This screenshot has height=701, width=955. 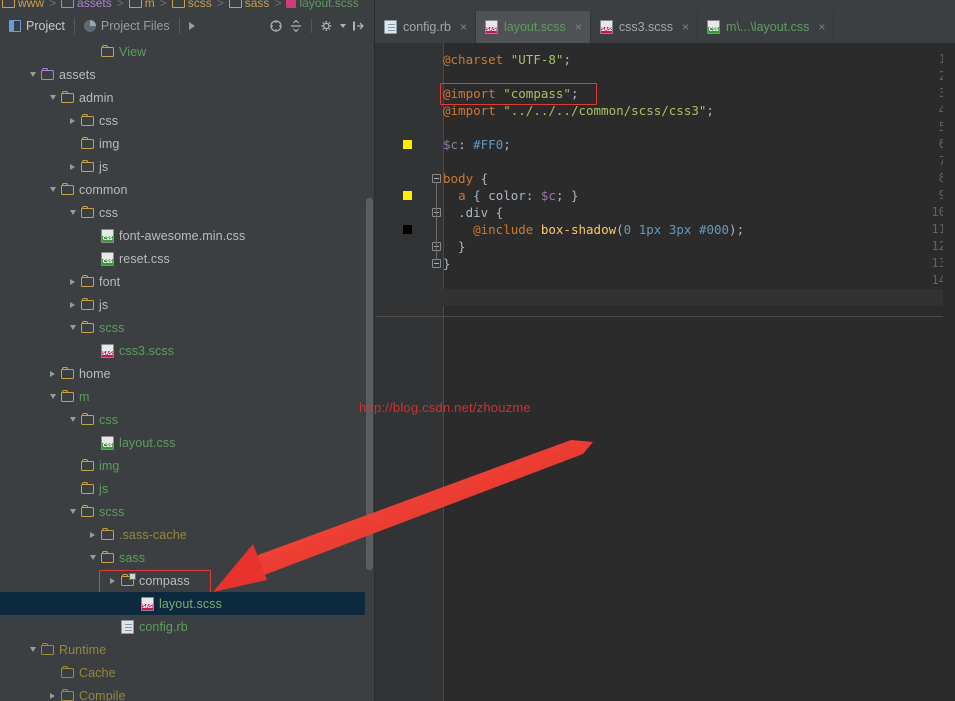 I want to click on folder-icon, so click(x=67, y=373).